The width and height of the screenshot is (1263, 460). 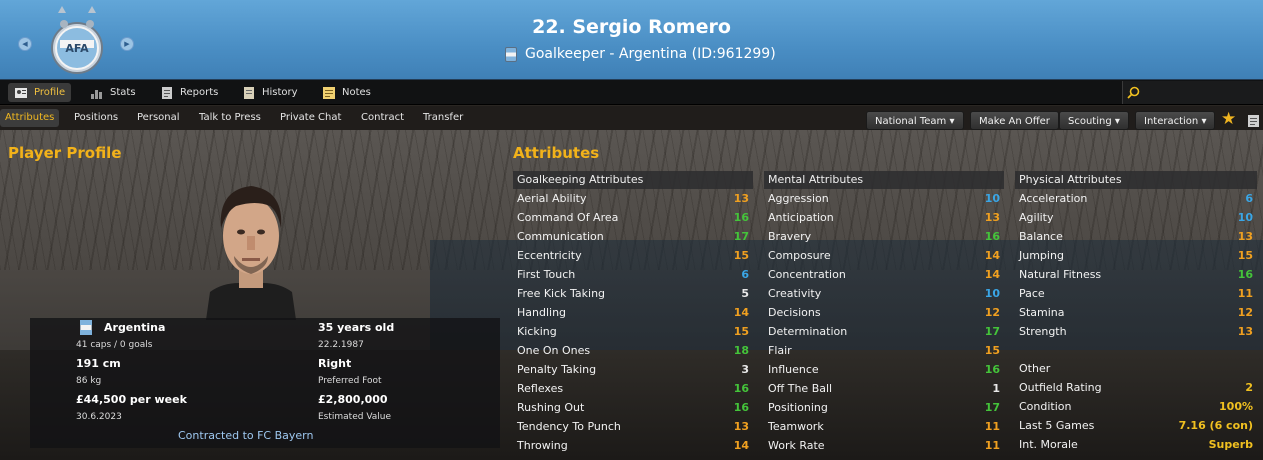 What do you see at coordinates (568, 217) in the screenshot?
I see `attribute-name: Command Of Area` at bounding box center [568, 217].